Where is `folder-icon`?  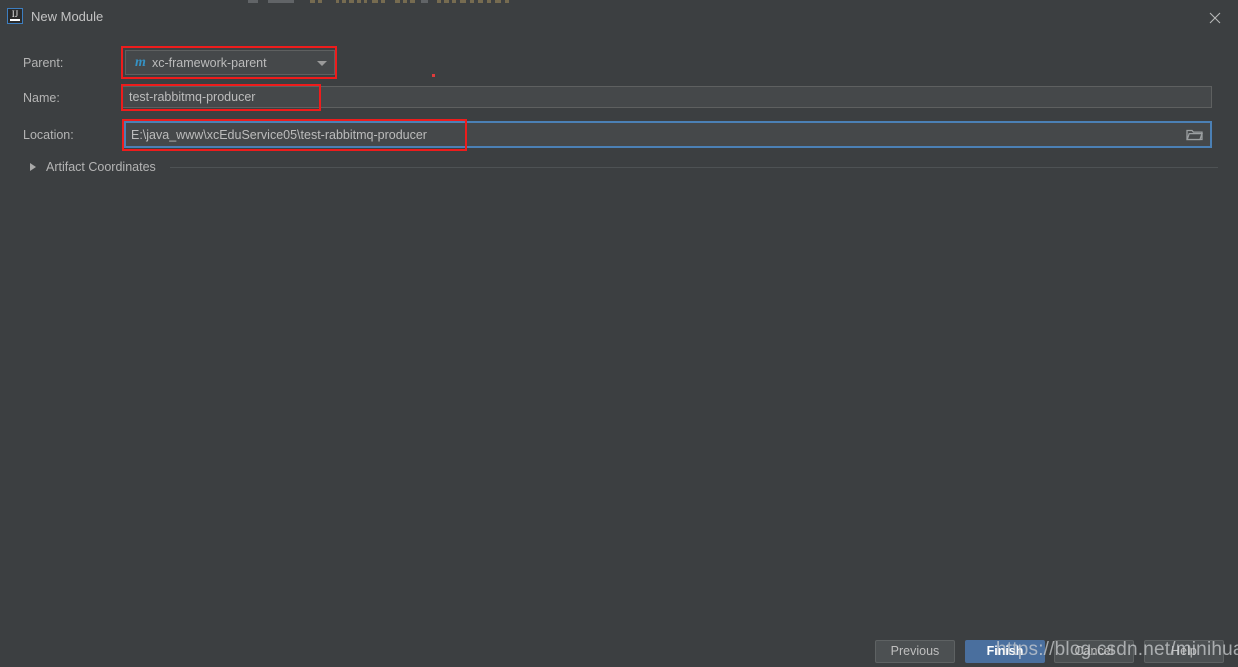
folder-icon is located at coordinates (1194, 135).